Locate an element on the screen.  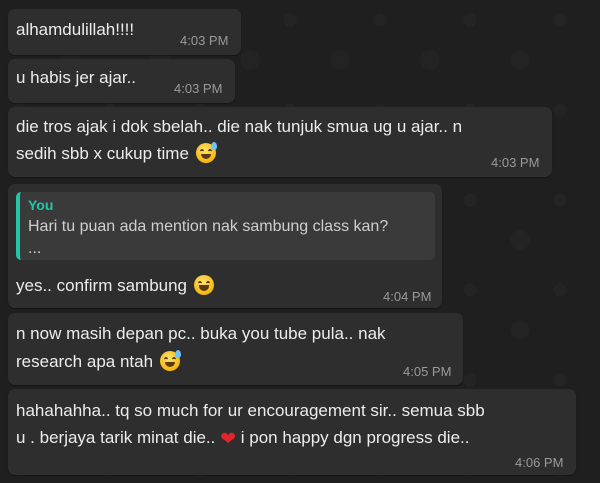
message-text: sedih sbb x cukup time is located at coordinates (102, 153).